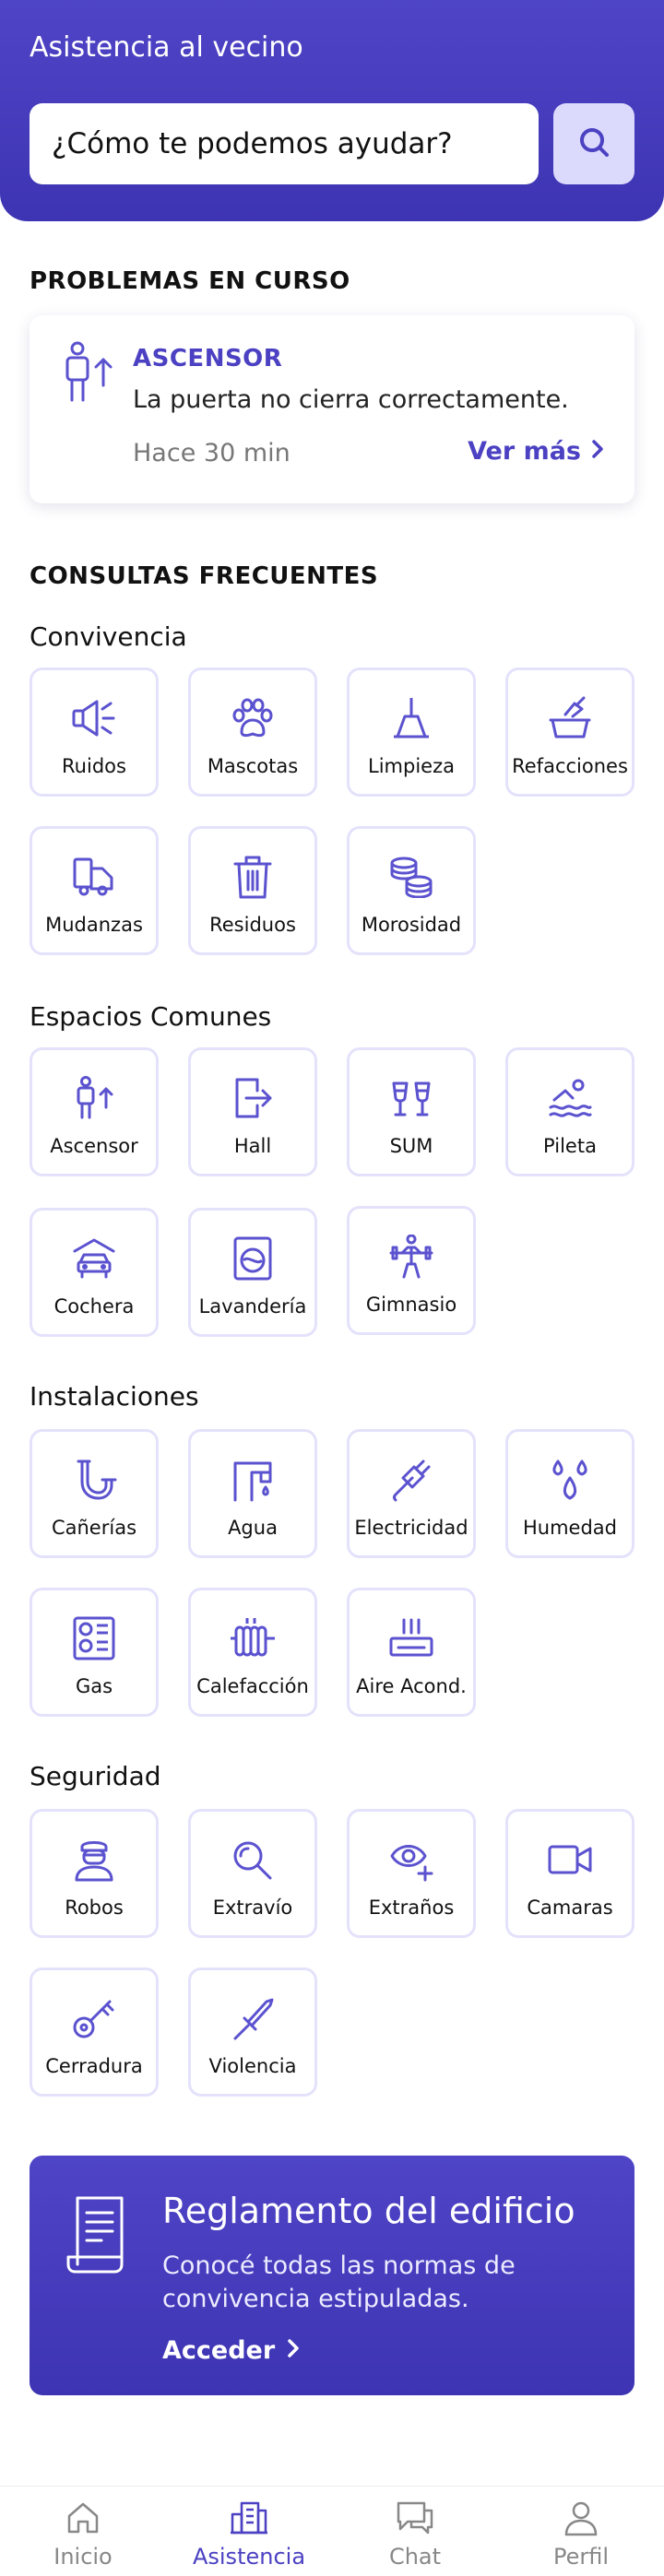  I want to click on tile-agua: Agua, so click(252, 1493).